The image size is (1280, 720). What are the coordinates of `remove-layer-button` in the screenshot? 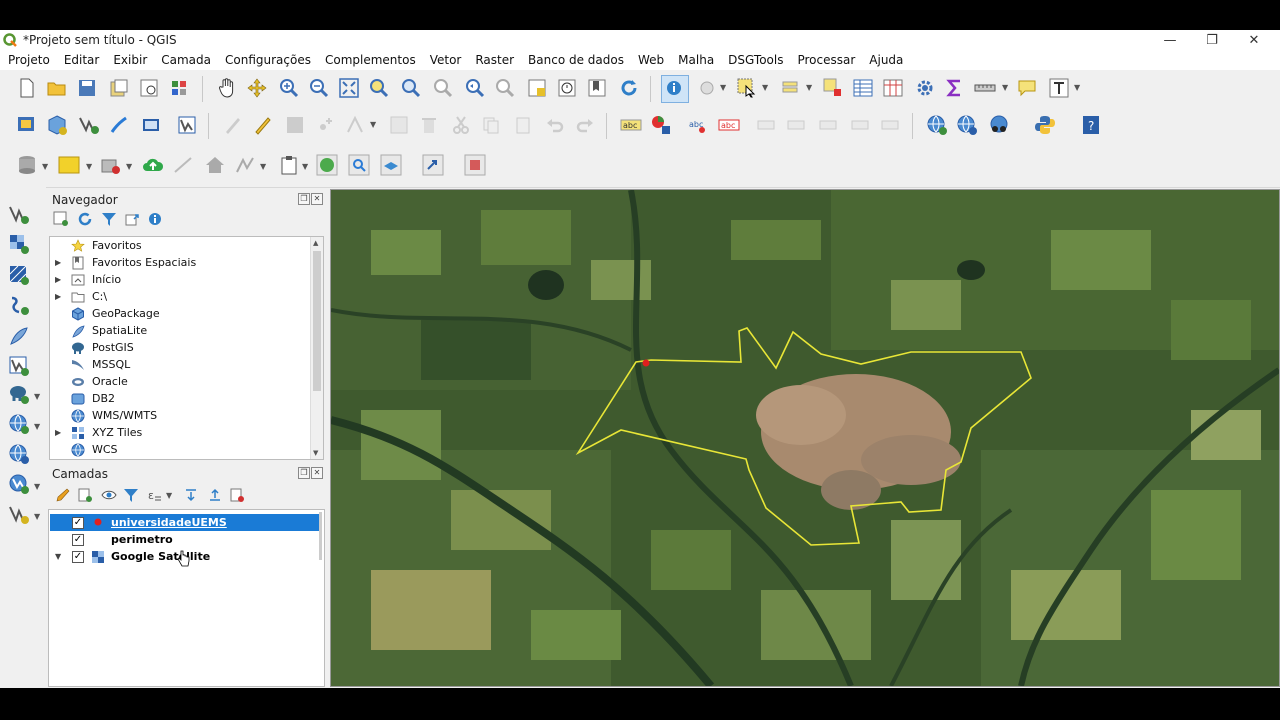 It's located at (237, 495).